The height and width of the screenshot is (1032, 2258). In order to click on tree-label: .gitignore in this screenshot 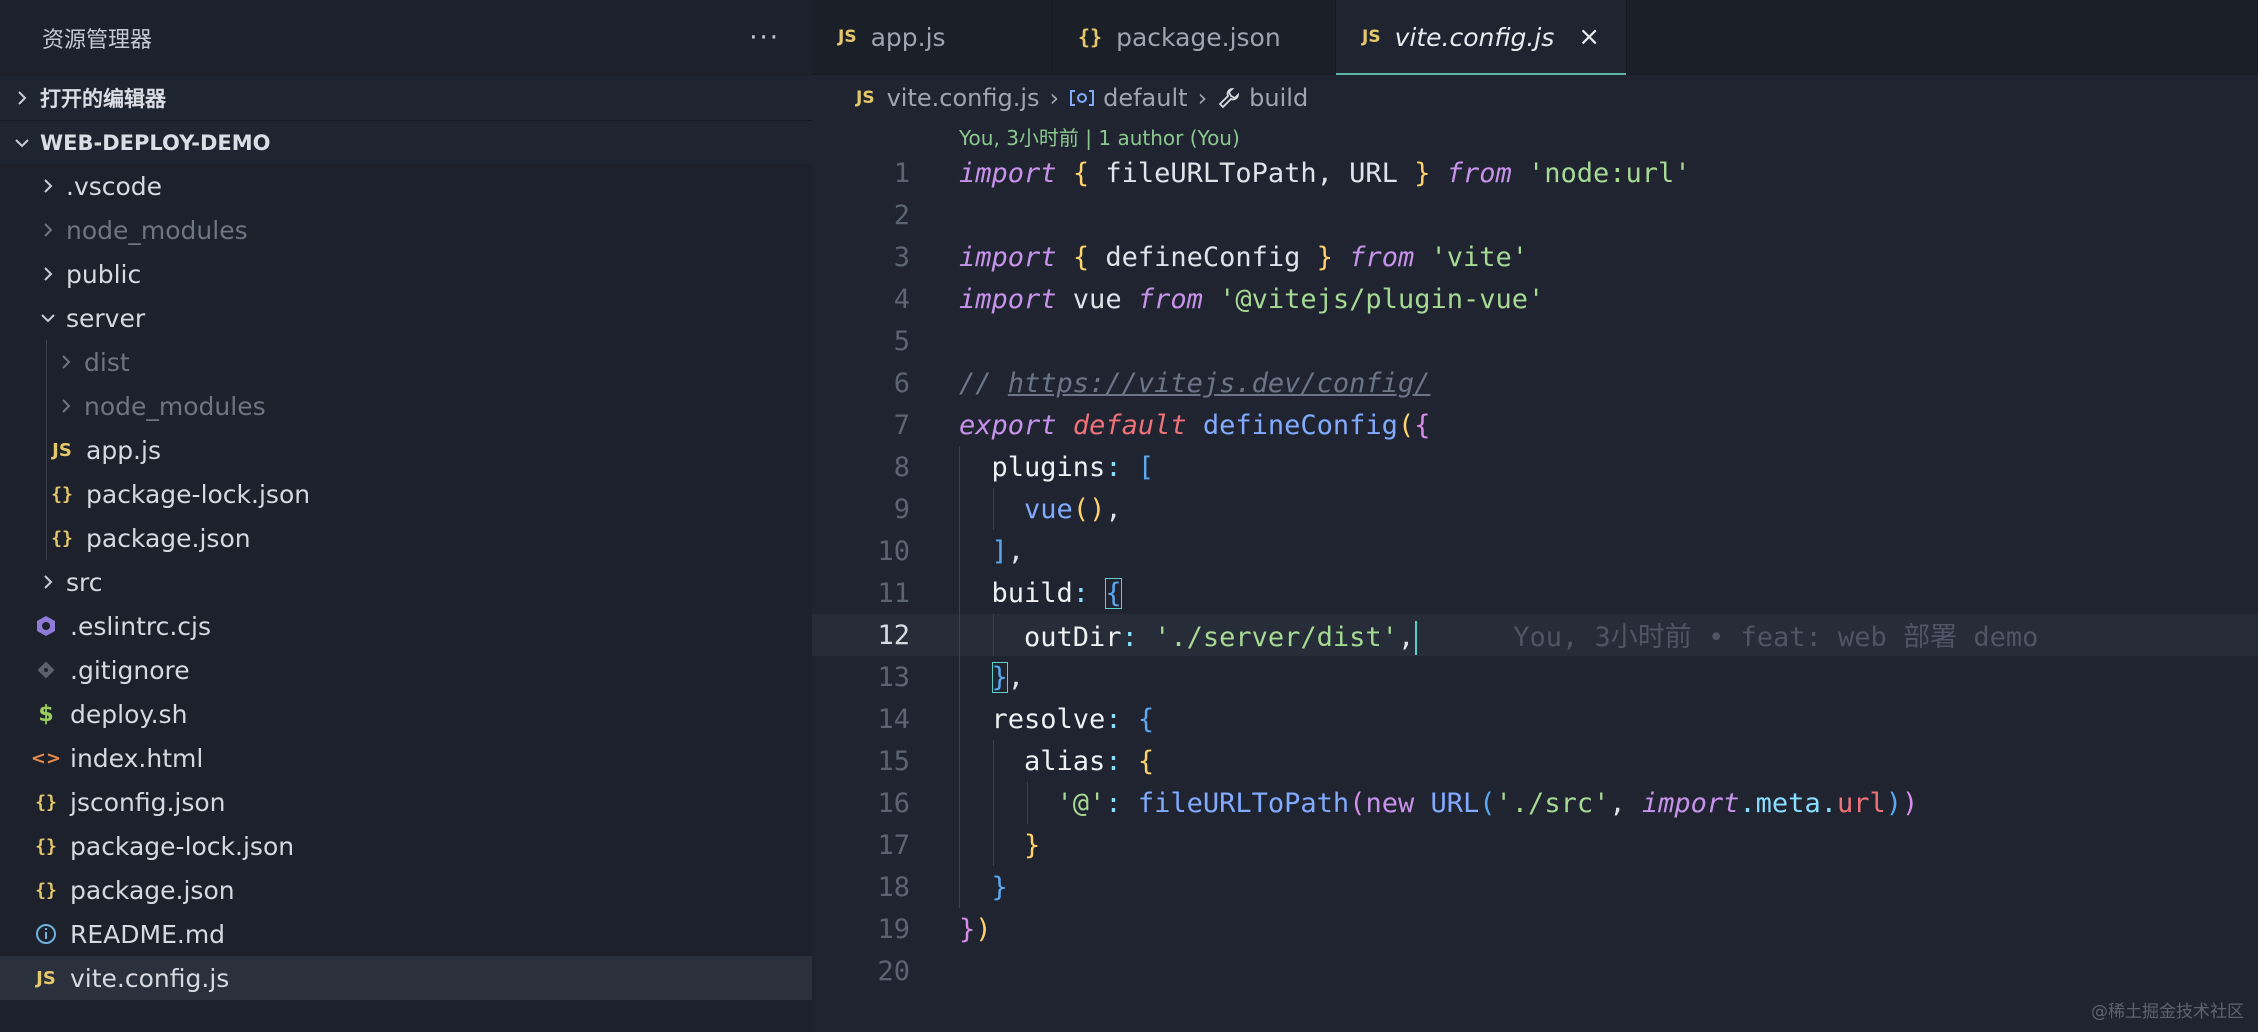, I will do `click(130, 670)`.